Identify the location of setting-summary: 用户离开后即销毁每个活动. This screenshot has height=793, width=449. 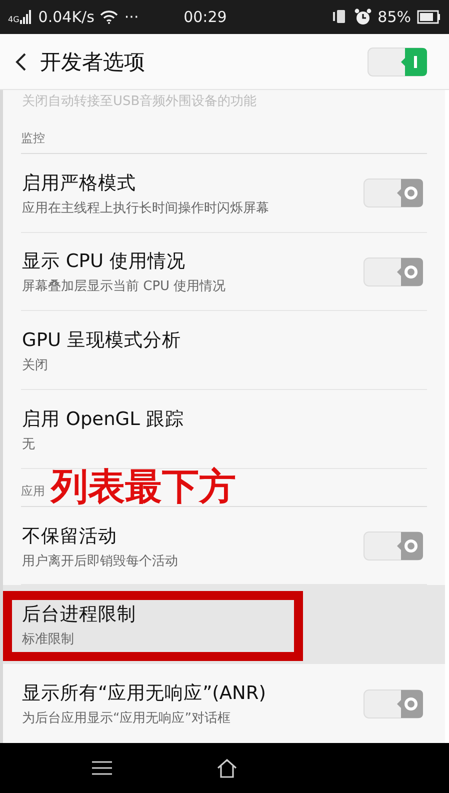
(100, 561).